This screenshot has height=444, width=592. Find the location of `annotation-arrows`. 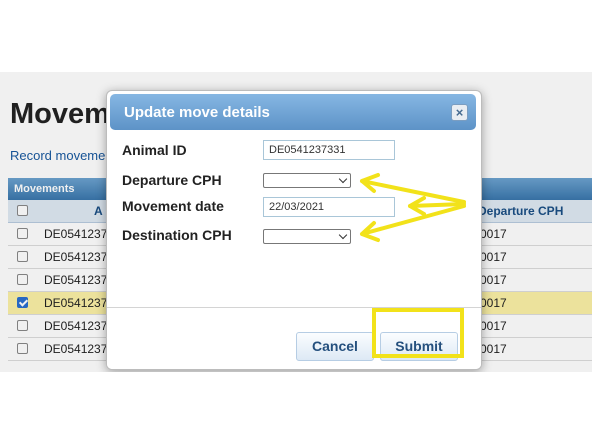

annotation-arrows is located at coordinates (413, 207).